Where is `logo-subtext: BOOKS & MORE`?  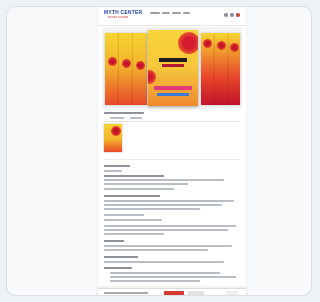 logo-subtext: BOOKS & MORE is located at coordinates (118, 17).